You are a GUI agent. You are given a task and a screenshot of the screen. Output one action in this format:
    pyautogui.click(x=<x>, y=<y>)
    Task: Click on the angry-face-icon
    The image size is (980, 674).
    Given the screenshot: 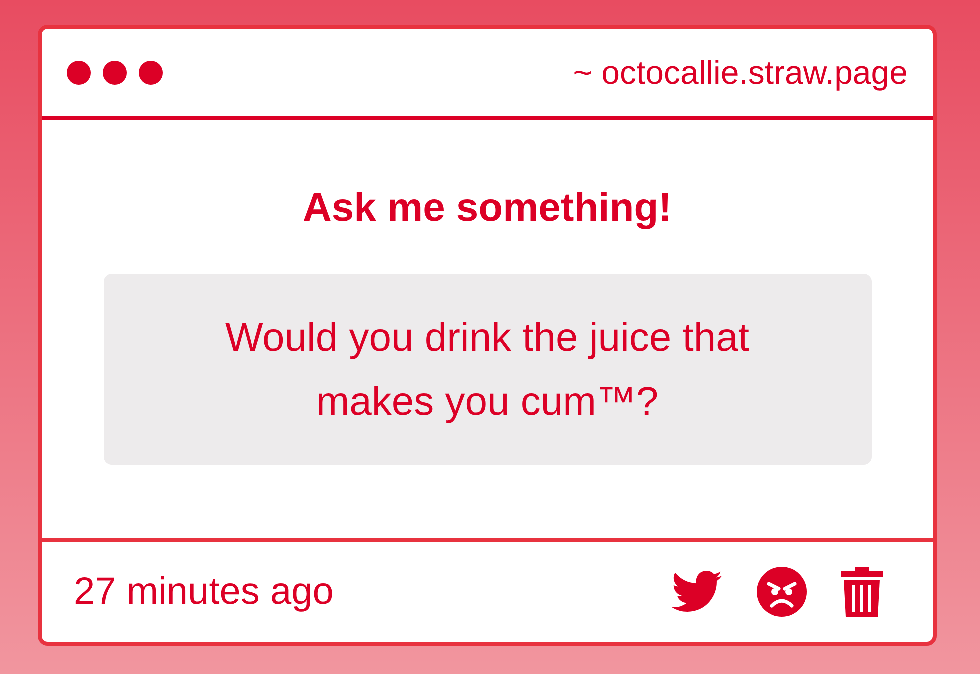 What is the action you would take?
    pyautogui.click(x=782, y=592)
    